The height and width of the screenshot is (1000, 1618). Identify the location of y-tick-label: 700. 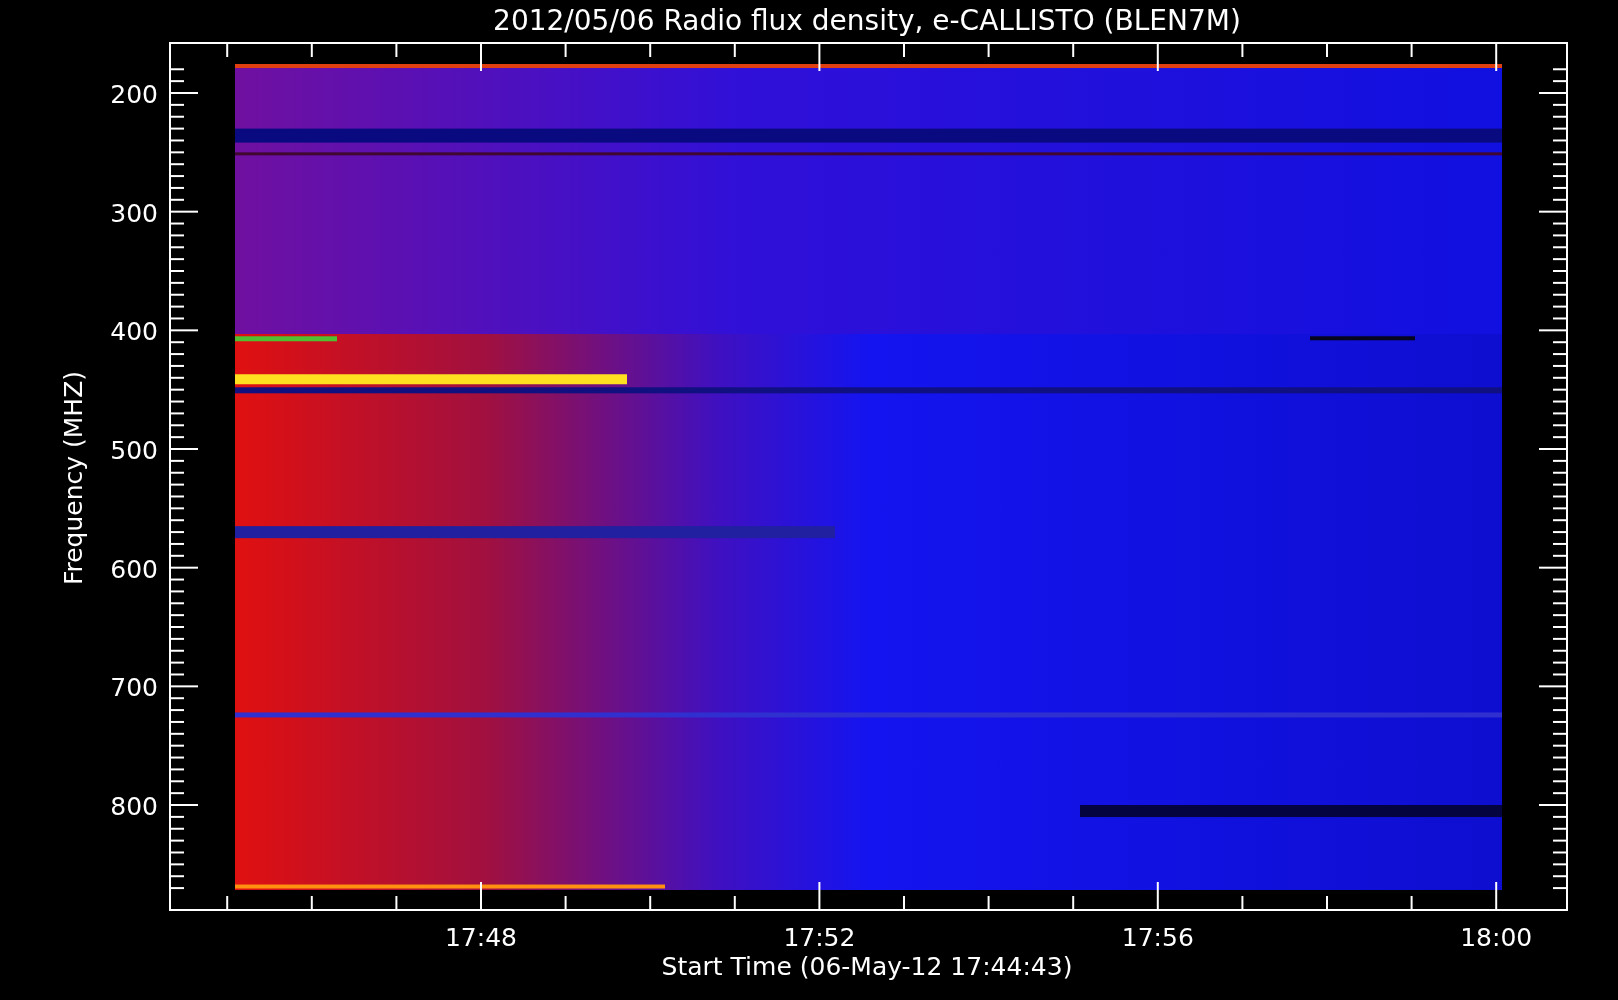
(134, 688).